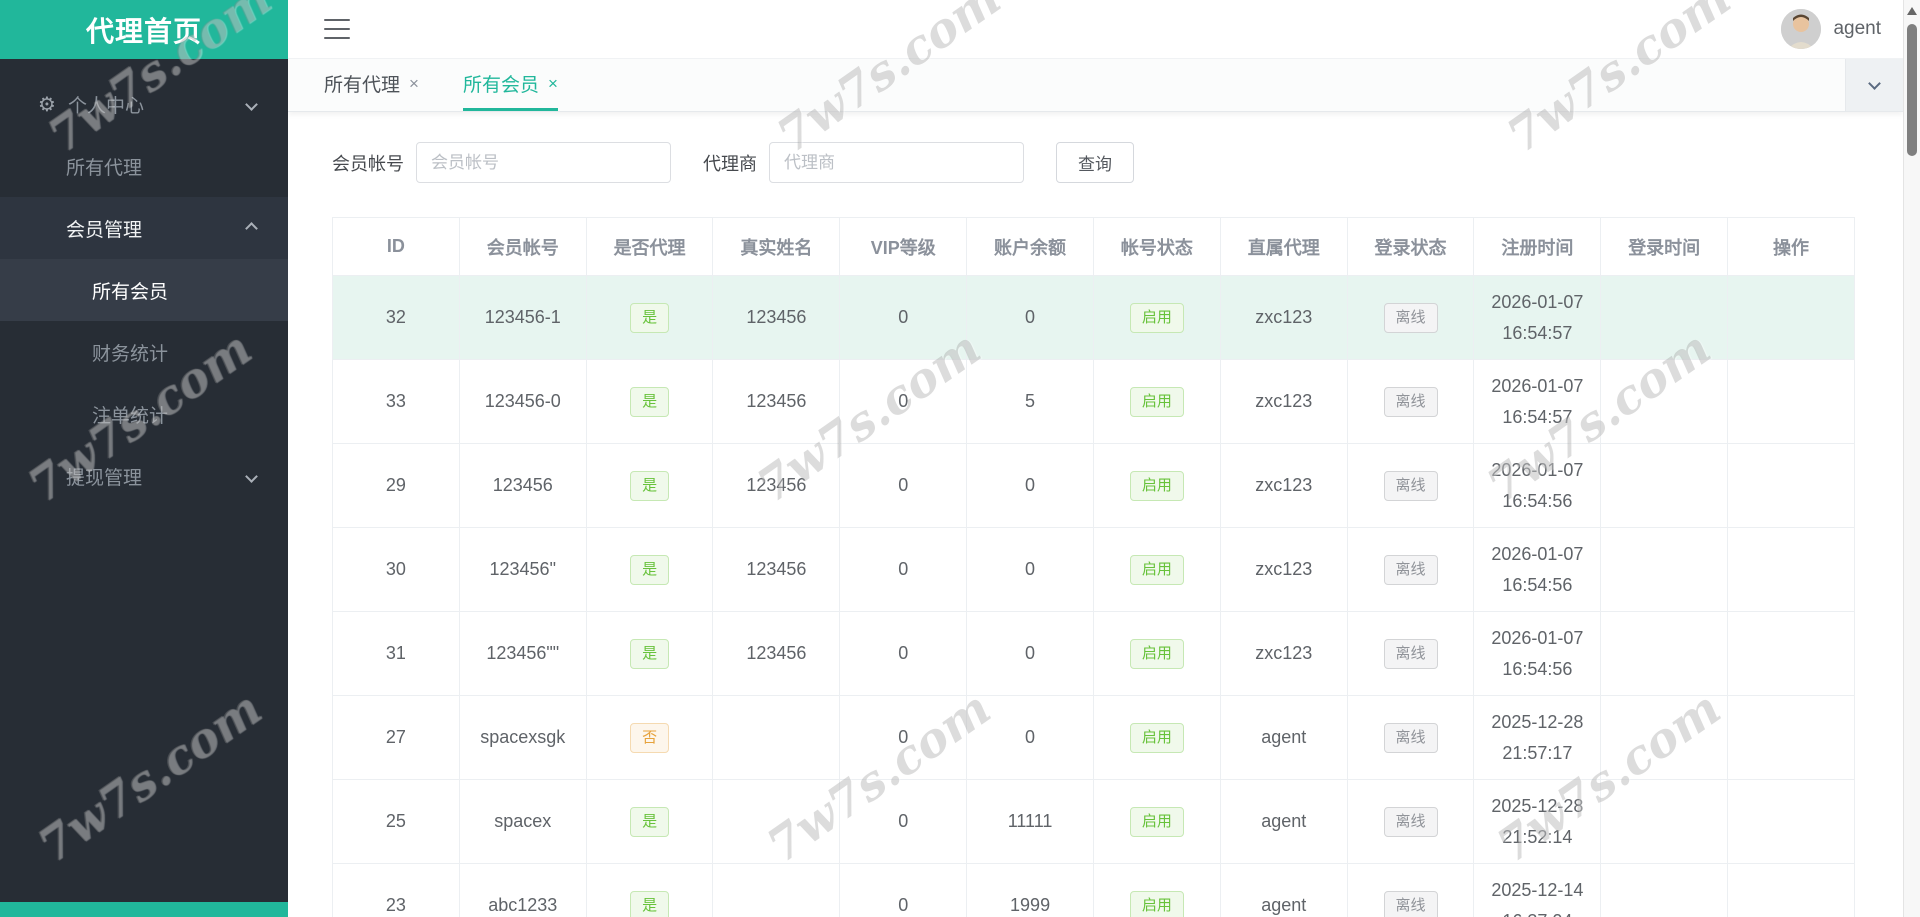  What do you see at coordinates (1911, 458) in the screenshot?
I see `vertical-scrollbar` at bounding box center [1911, 458].